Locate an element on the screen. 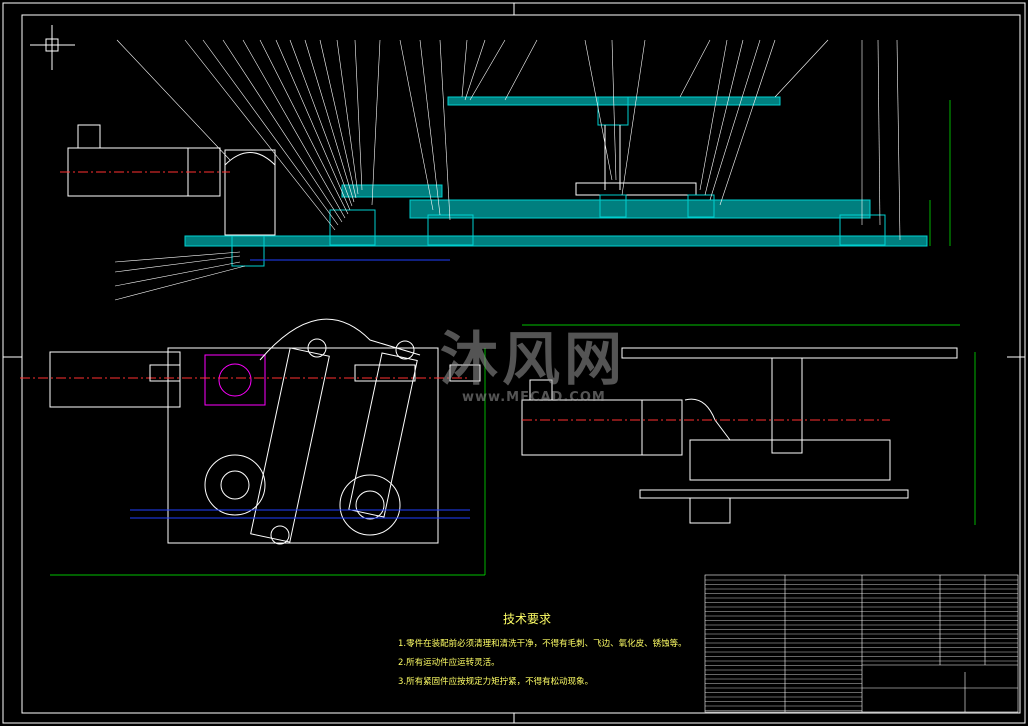 Image resolution: width=1028 pixels, height=726 pixels. technical-requirement-note: 1.零件在装配前必须清理和清洗干净，不得有毛刺、飞边、氧化皮、锈蚀等。 is located at coordinates (542, 644).